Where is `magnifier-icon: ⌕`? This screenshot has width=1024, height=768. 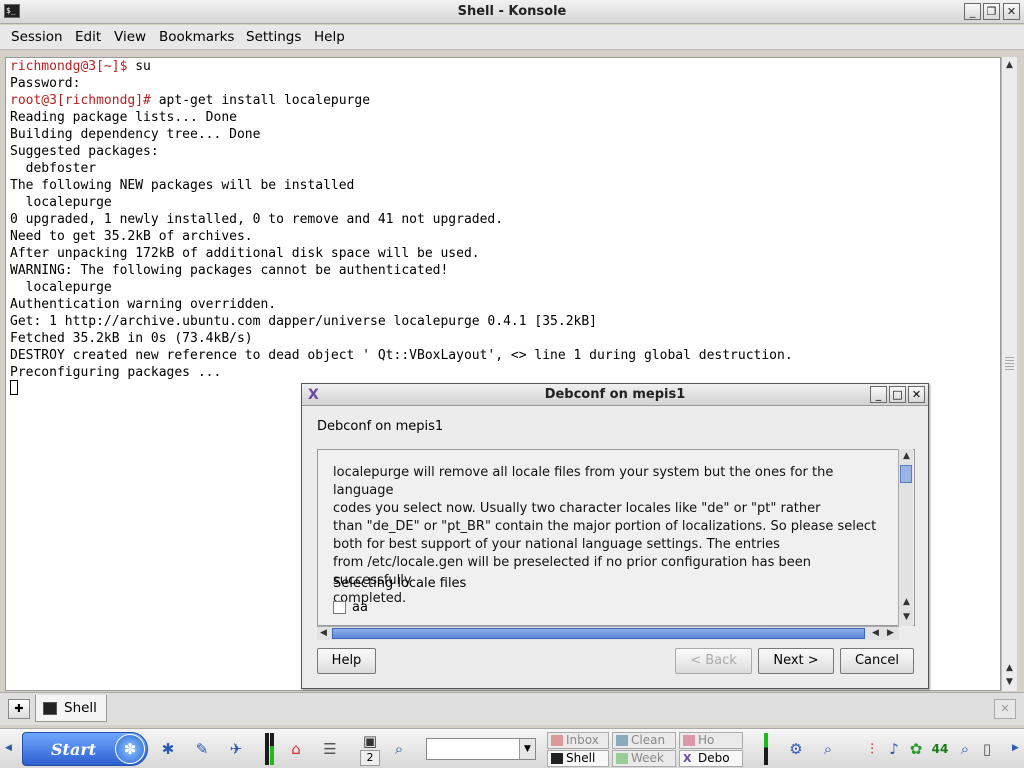 magnifier-icon: ⌕ is located at coordinates (965, 749).